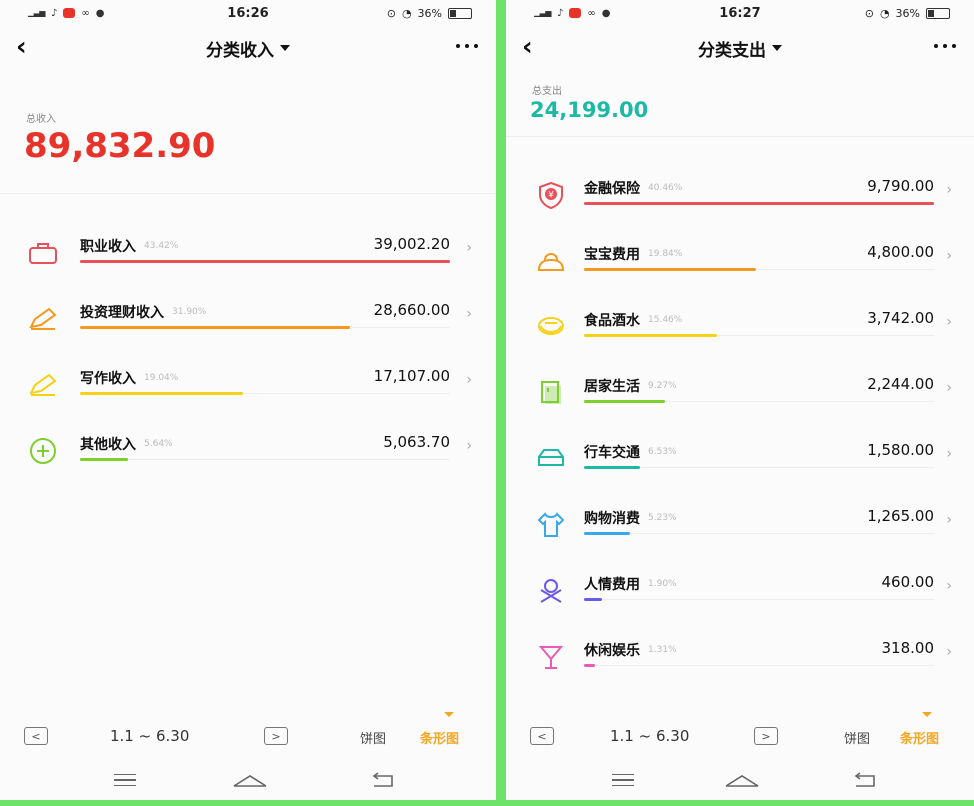  I want to click on category-row: 行车交通 6.53% 1,580.00 ›, so click(740, 465).